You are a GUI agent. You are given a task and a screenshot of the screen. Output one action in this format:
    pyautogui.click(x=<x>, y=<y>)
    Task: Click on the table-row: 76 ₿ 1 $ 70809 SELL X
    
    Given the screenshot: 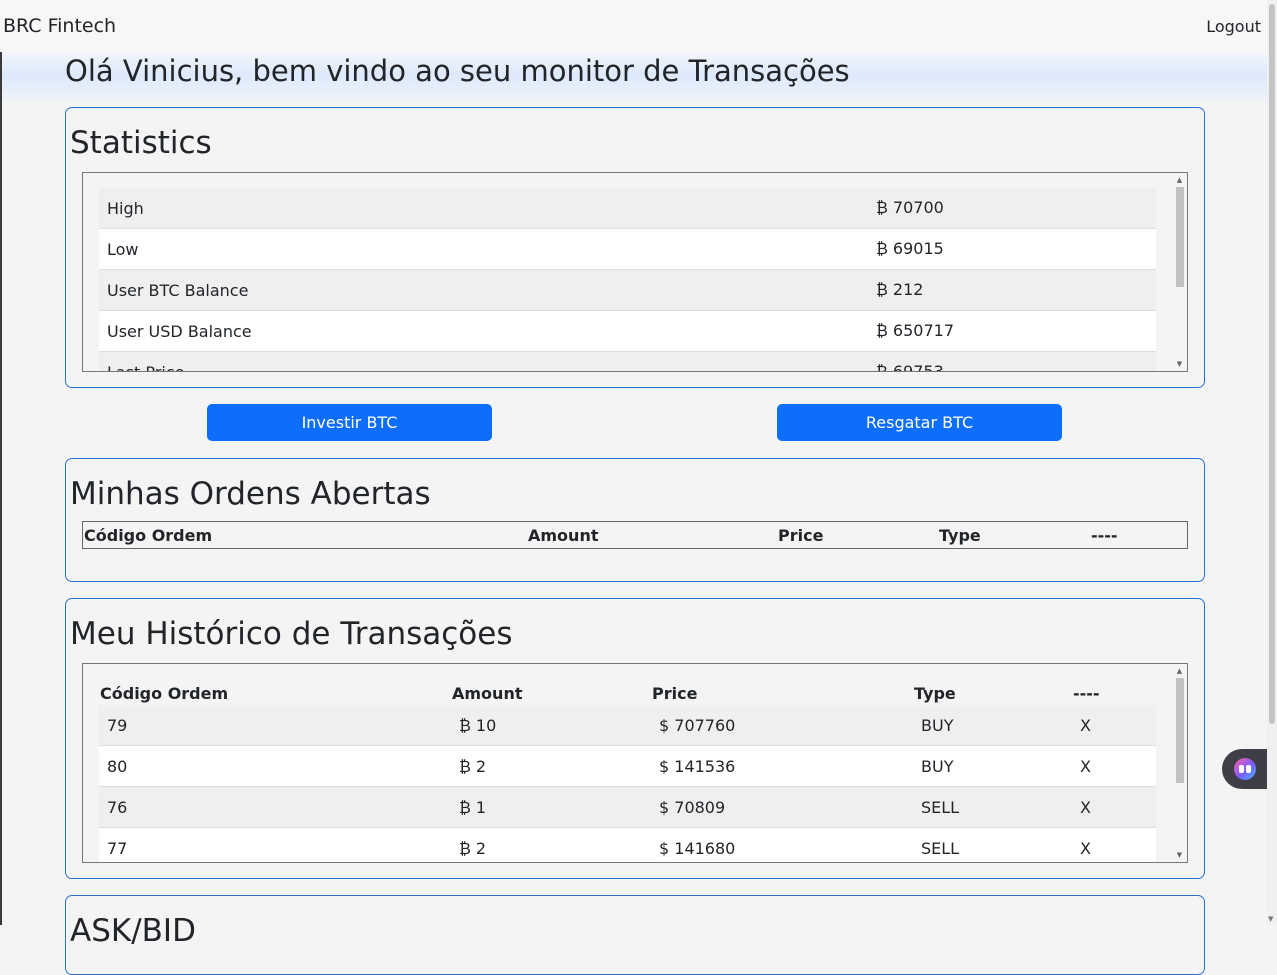 What is the action you would take?
    pyautogui.click(x=627, y=807)
    